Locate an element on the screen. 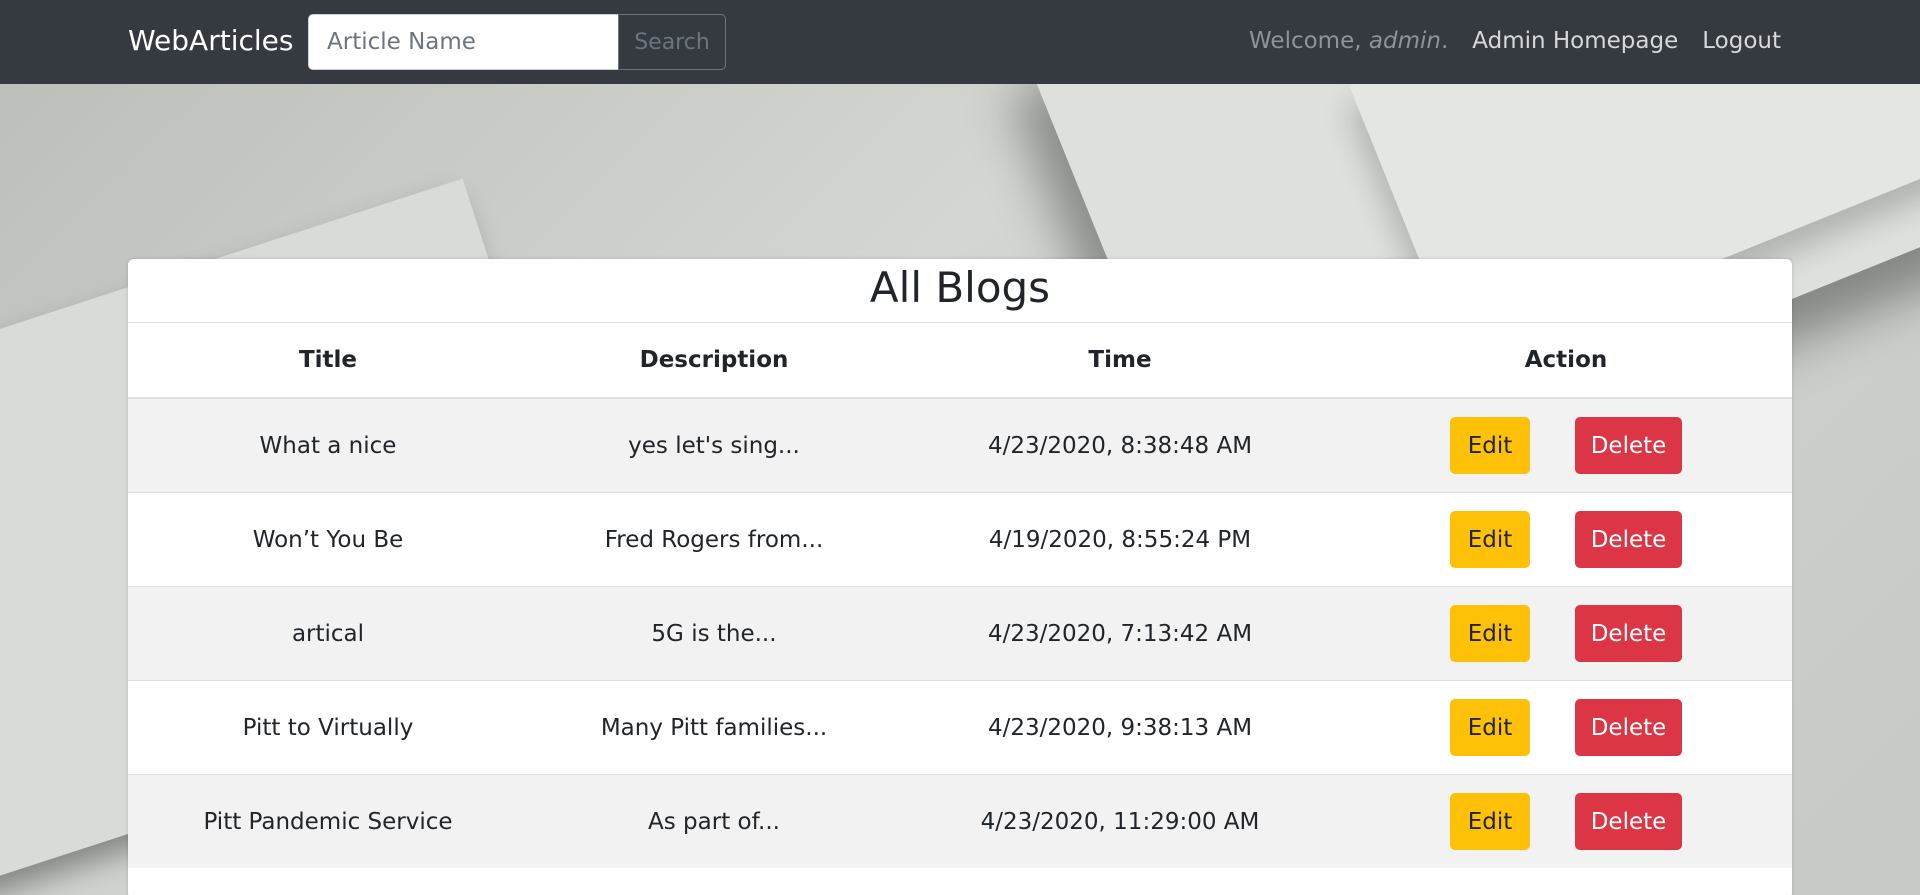 The width and height of the screenshot is (1920, 895). cell-title: artical is located at coordinates (328, 633).